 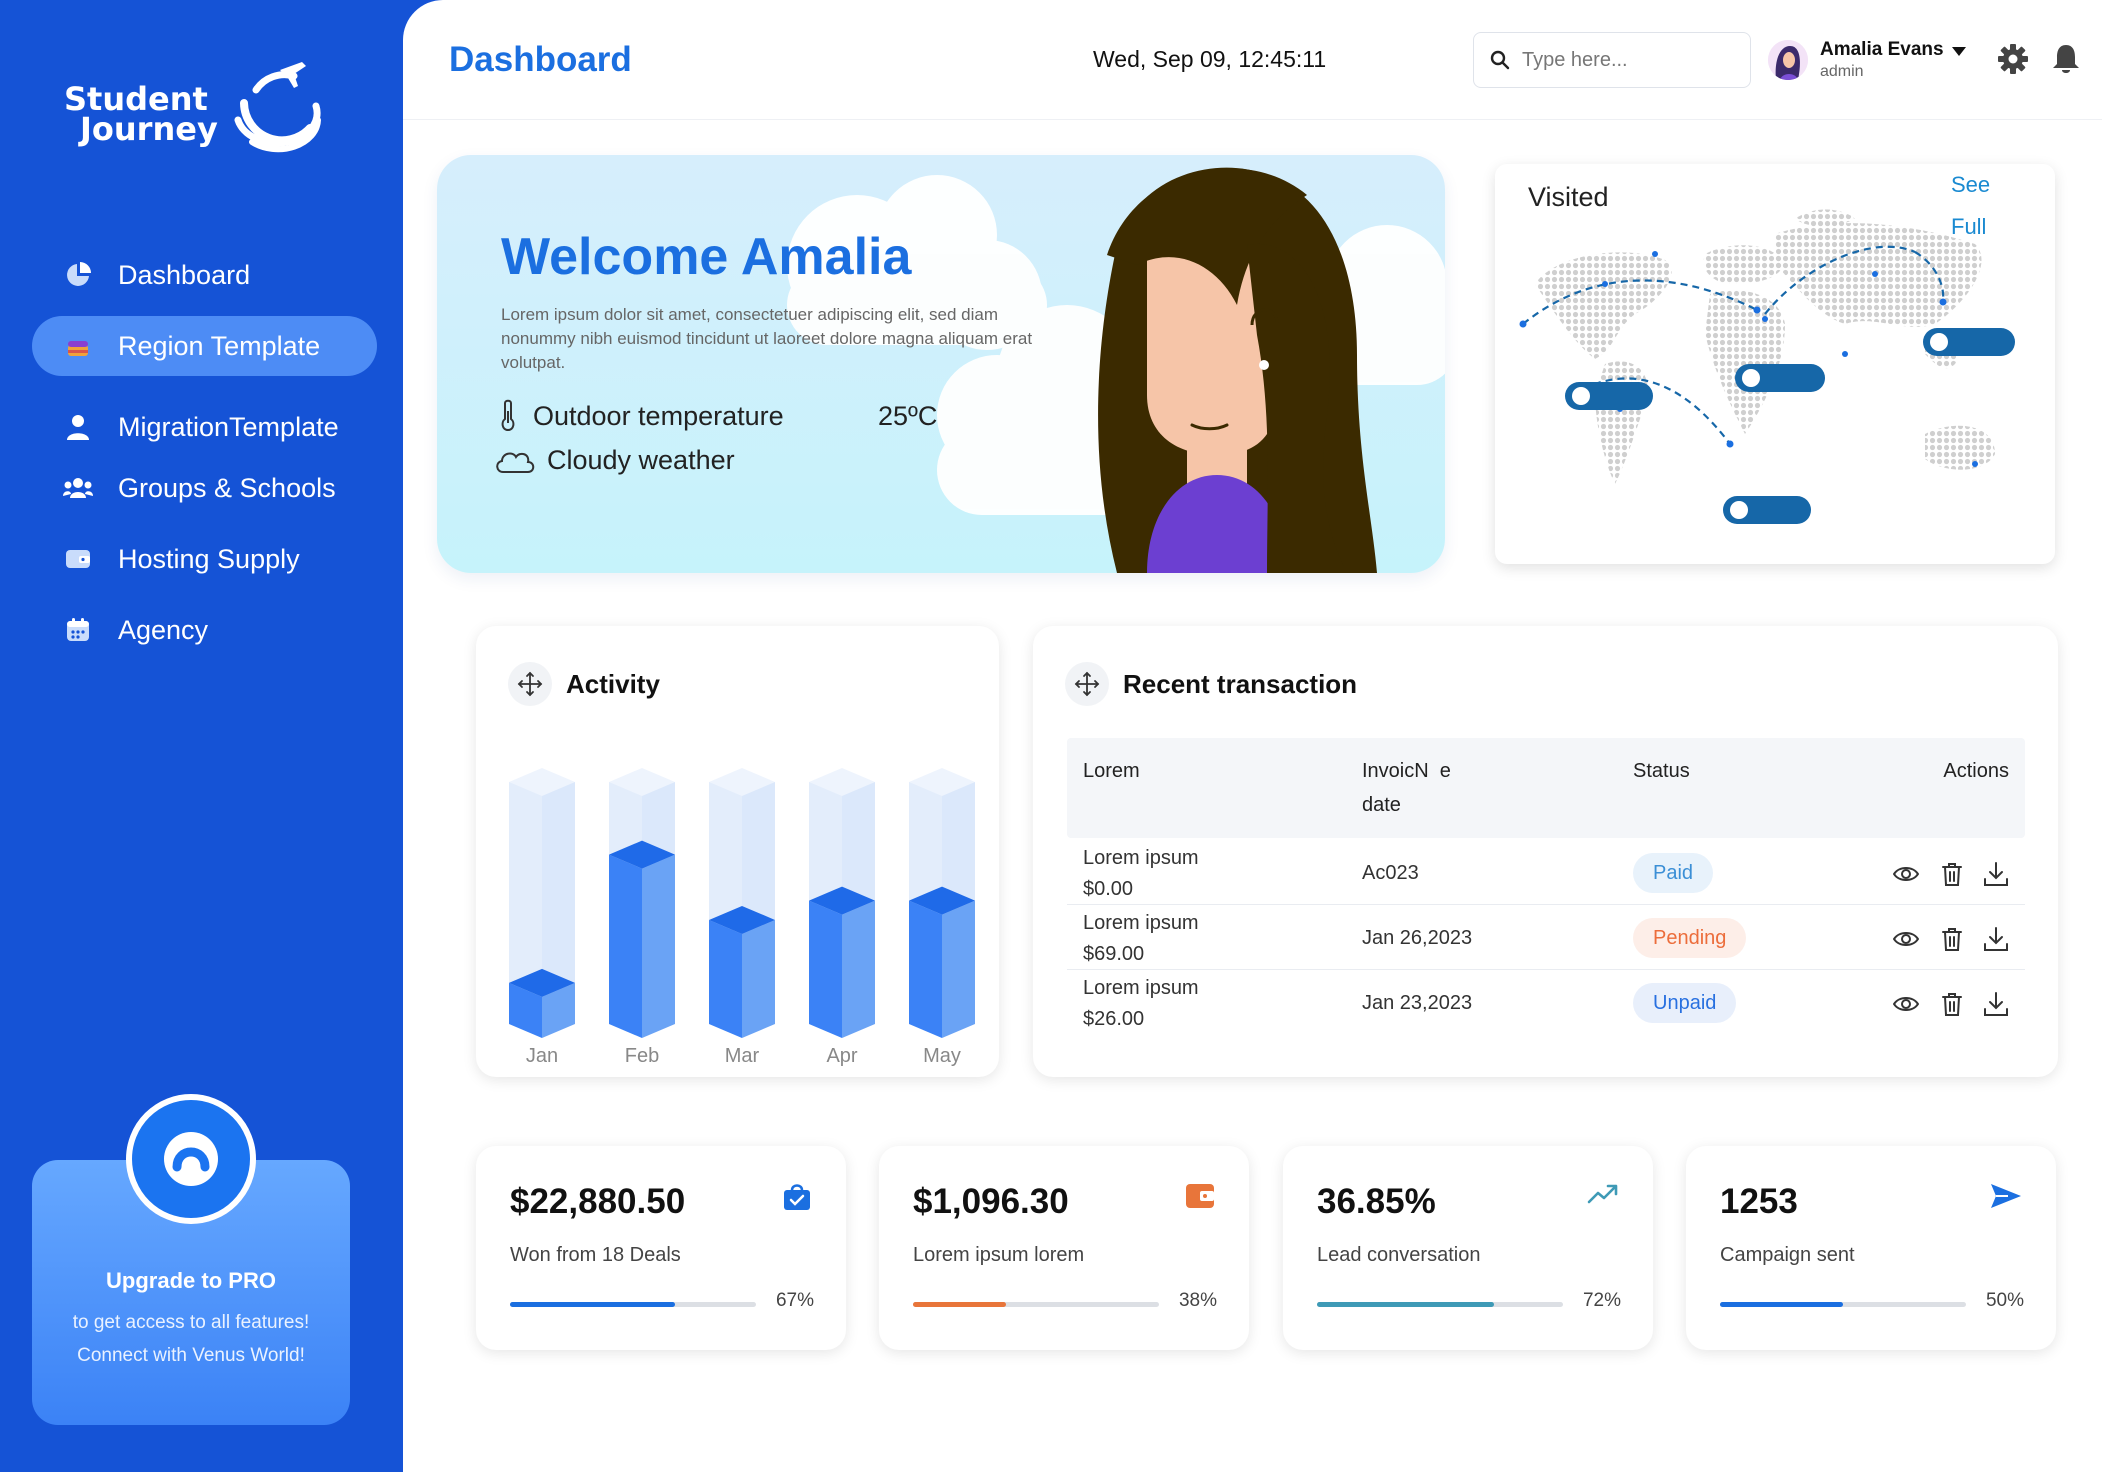 I want to click on search-input, so click(x=1622, y=60).